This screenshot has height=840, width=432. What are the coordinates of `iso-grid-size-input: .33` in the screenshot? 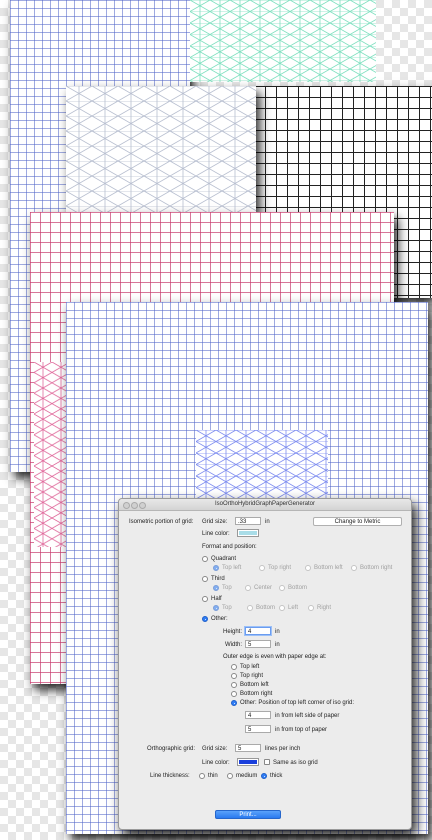 It's located at (248, 521).